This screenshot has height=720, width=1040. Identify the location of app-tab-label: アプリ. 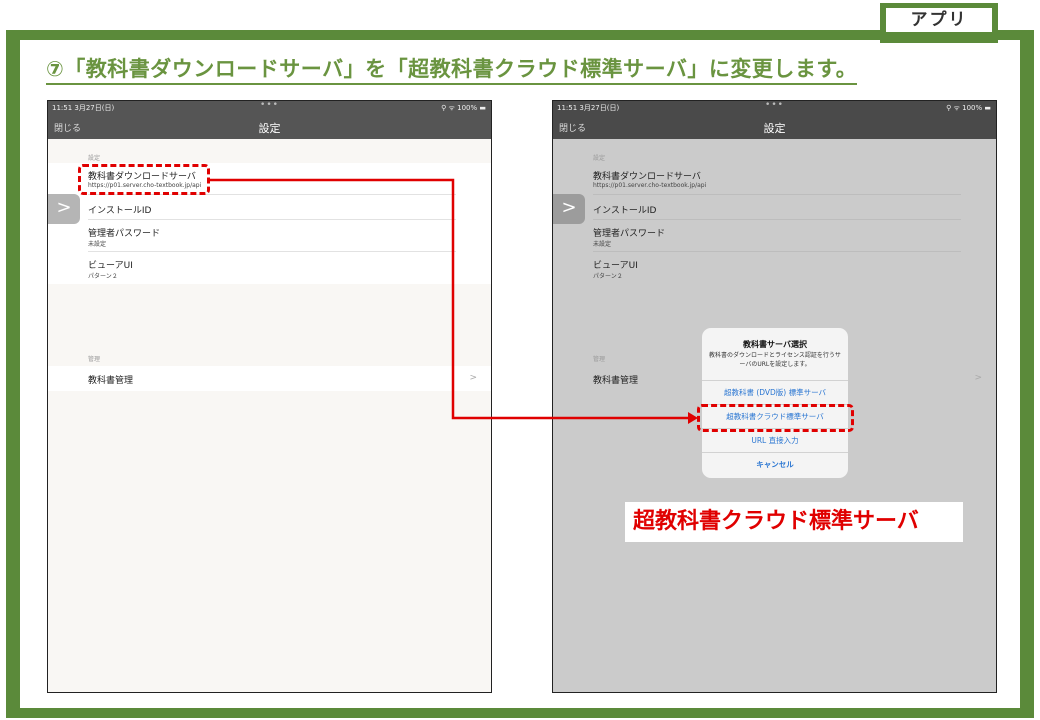
(939, 20).